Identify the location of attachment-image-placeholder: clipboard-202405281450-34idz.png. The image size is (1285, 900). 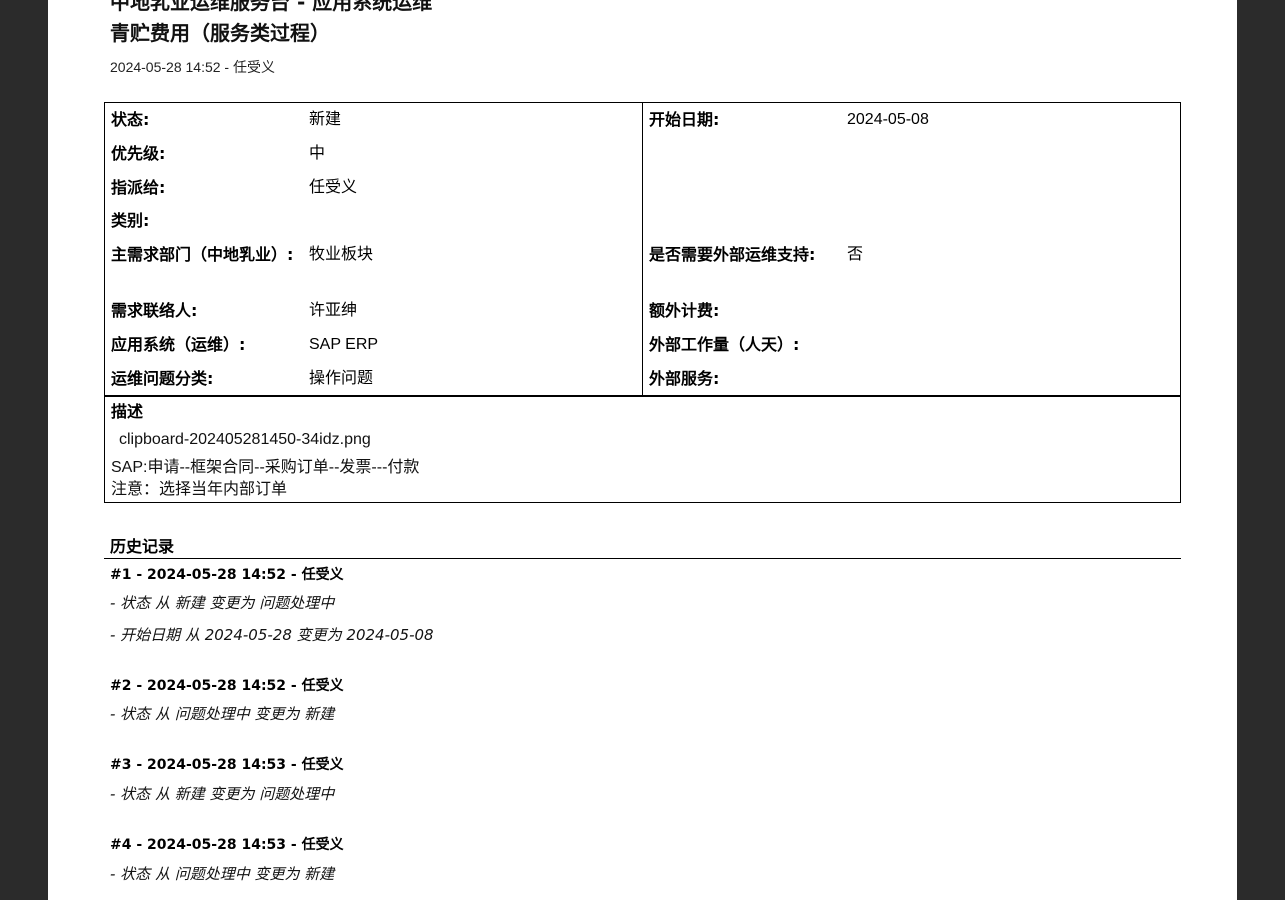
(245, 439).